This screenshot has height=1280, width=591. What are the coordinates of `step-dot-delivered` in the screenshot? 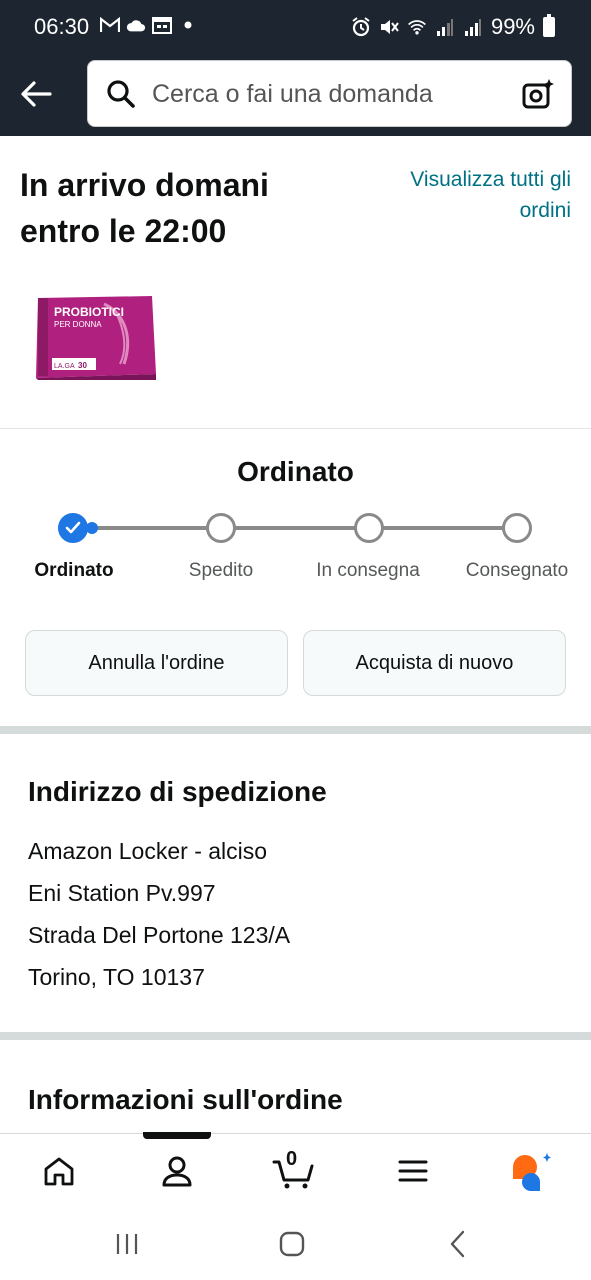 It's located at (517, 528).